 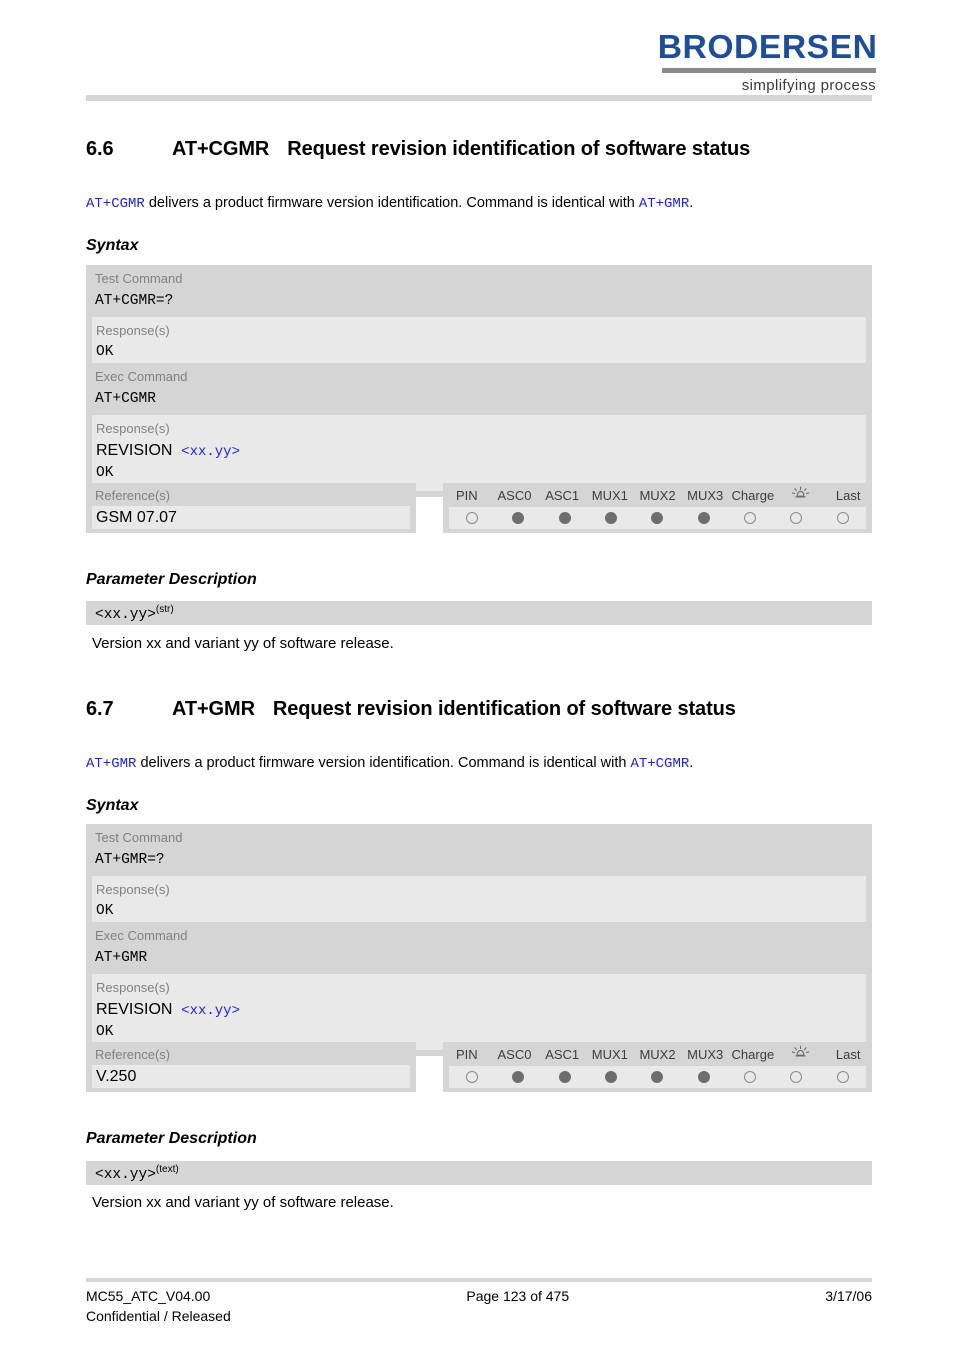 What do you see at coordinates (705, 495) in the screenshot?
I see `capability-header-mux3-0: MUX3` at bounding box center [705, 495].